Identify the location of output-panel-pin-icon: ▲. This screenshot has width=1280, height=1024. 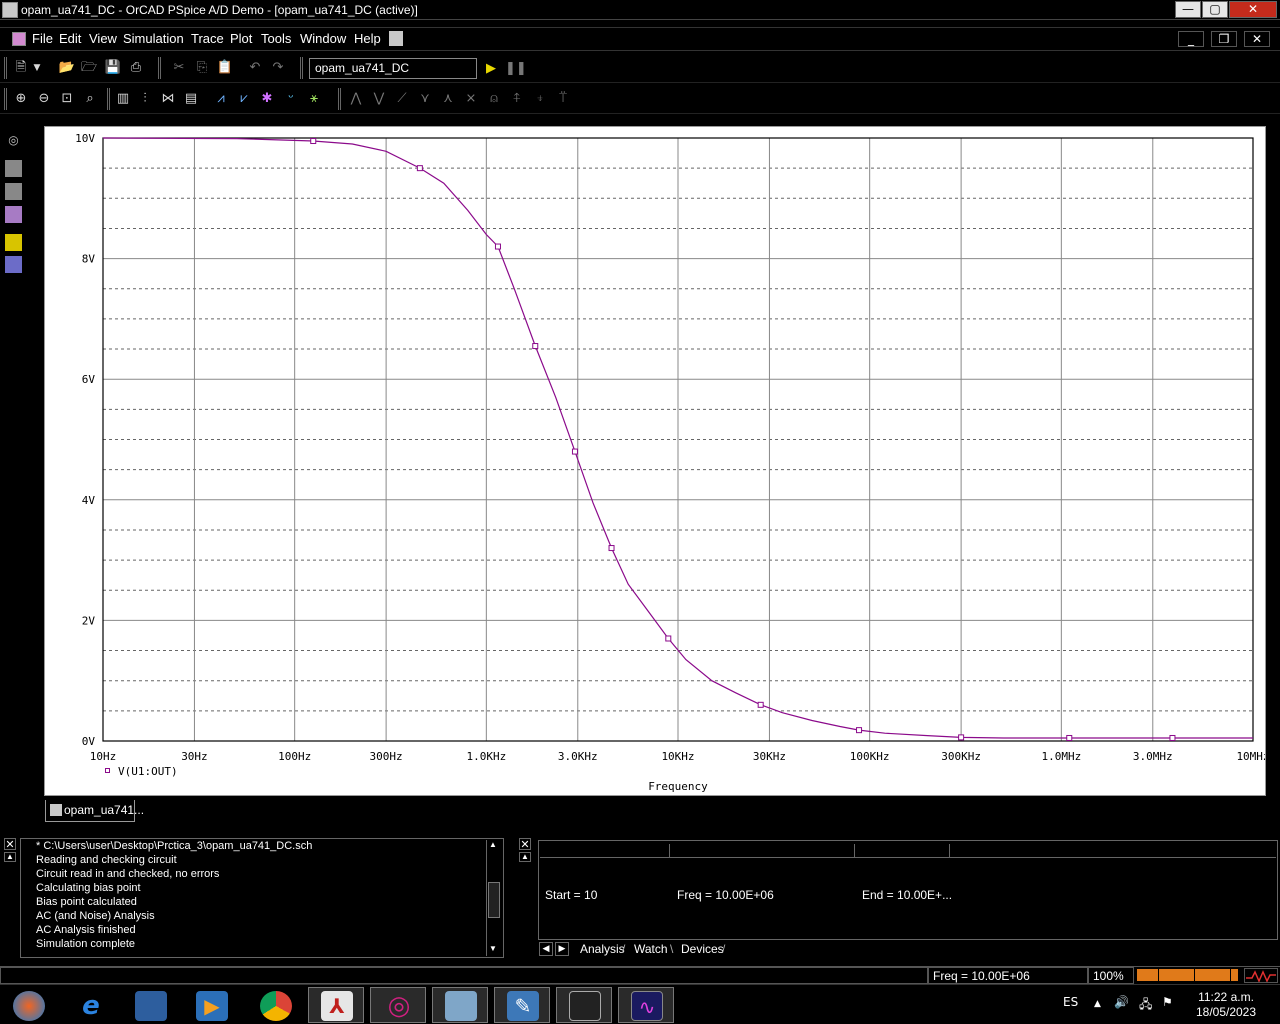
(10, 857).